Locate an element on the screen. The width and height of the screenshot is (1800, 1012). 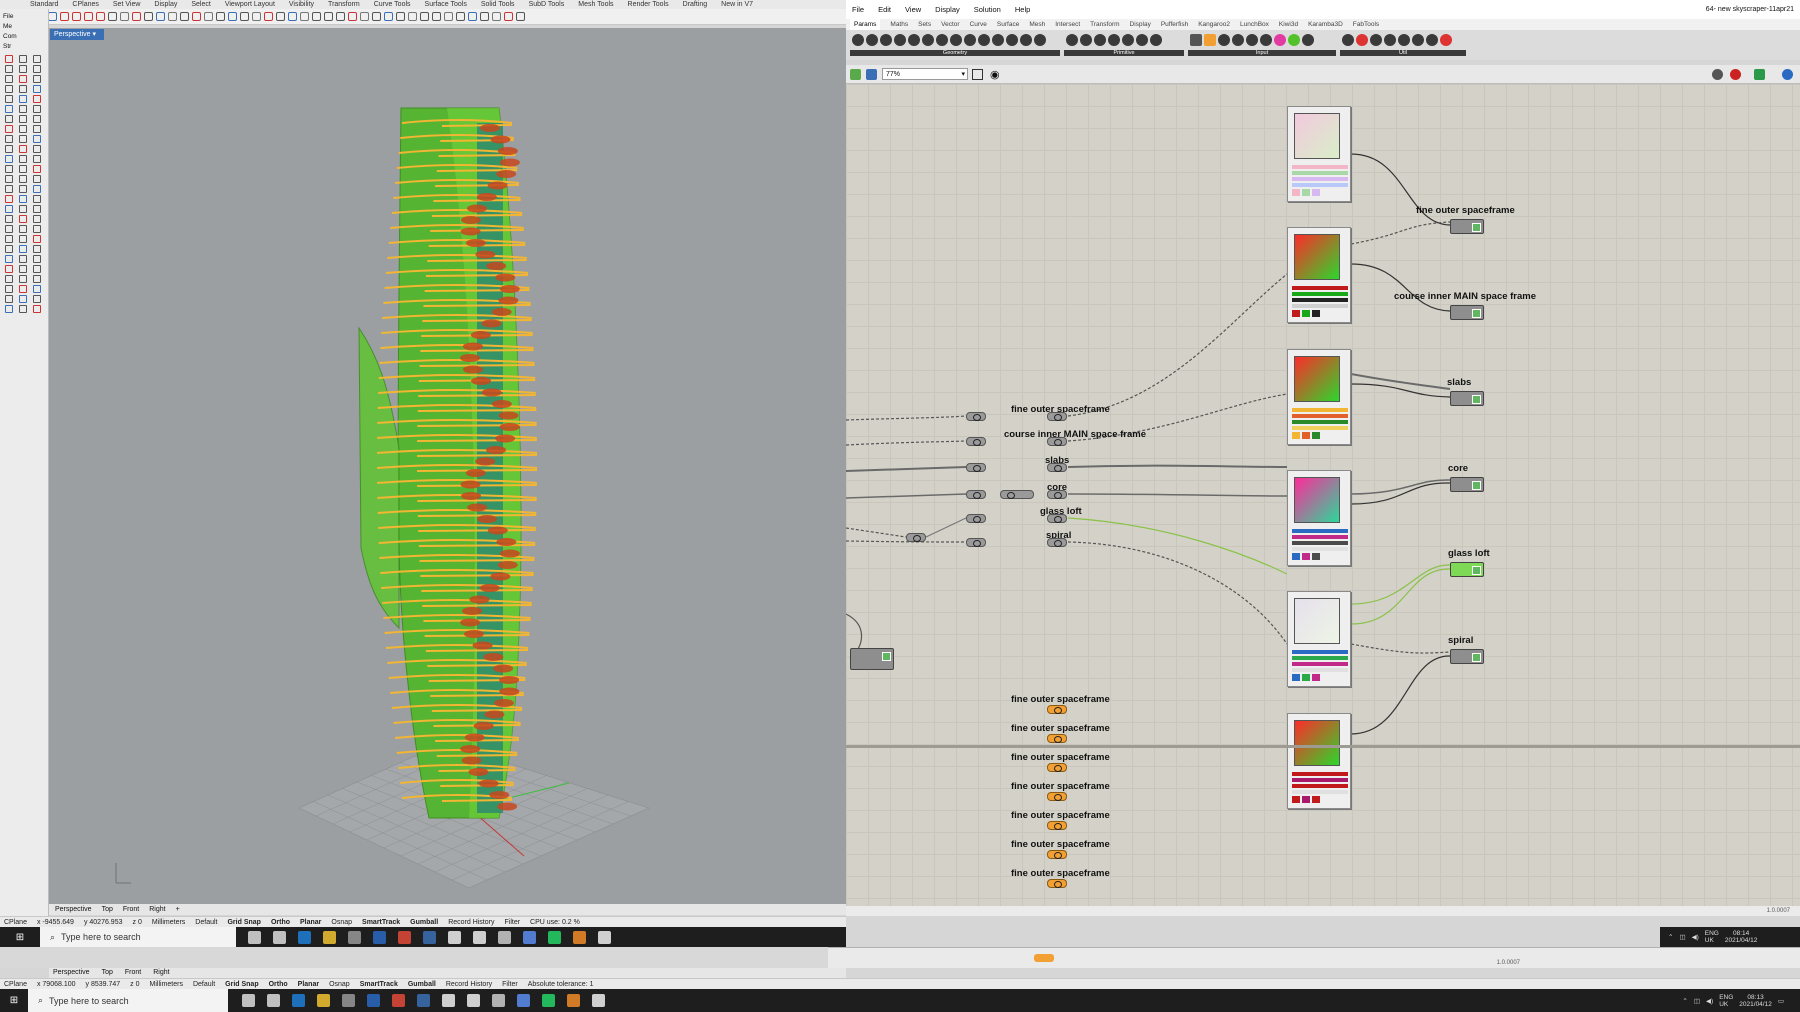
file-explorer-icon is located at coordinates (323, 1000).